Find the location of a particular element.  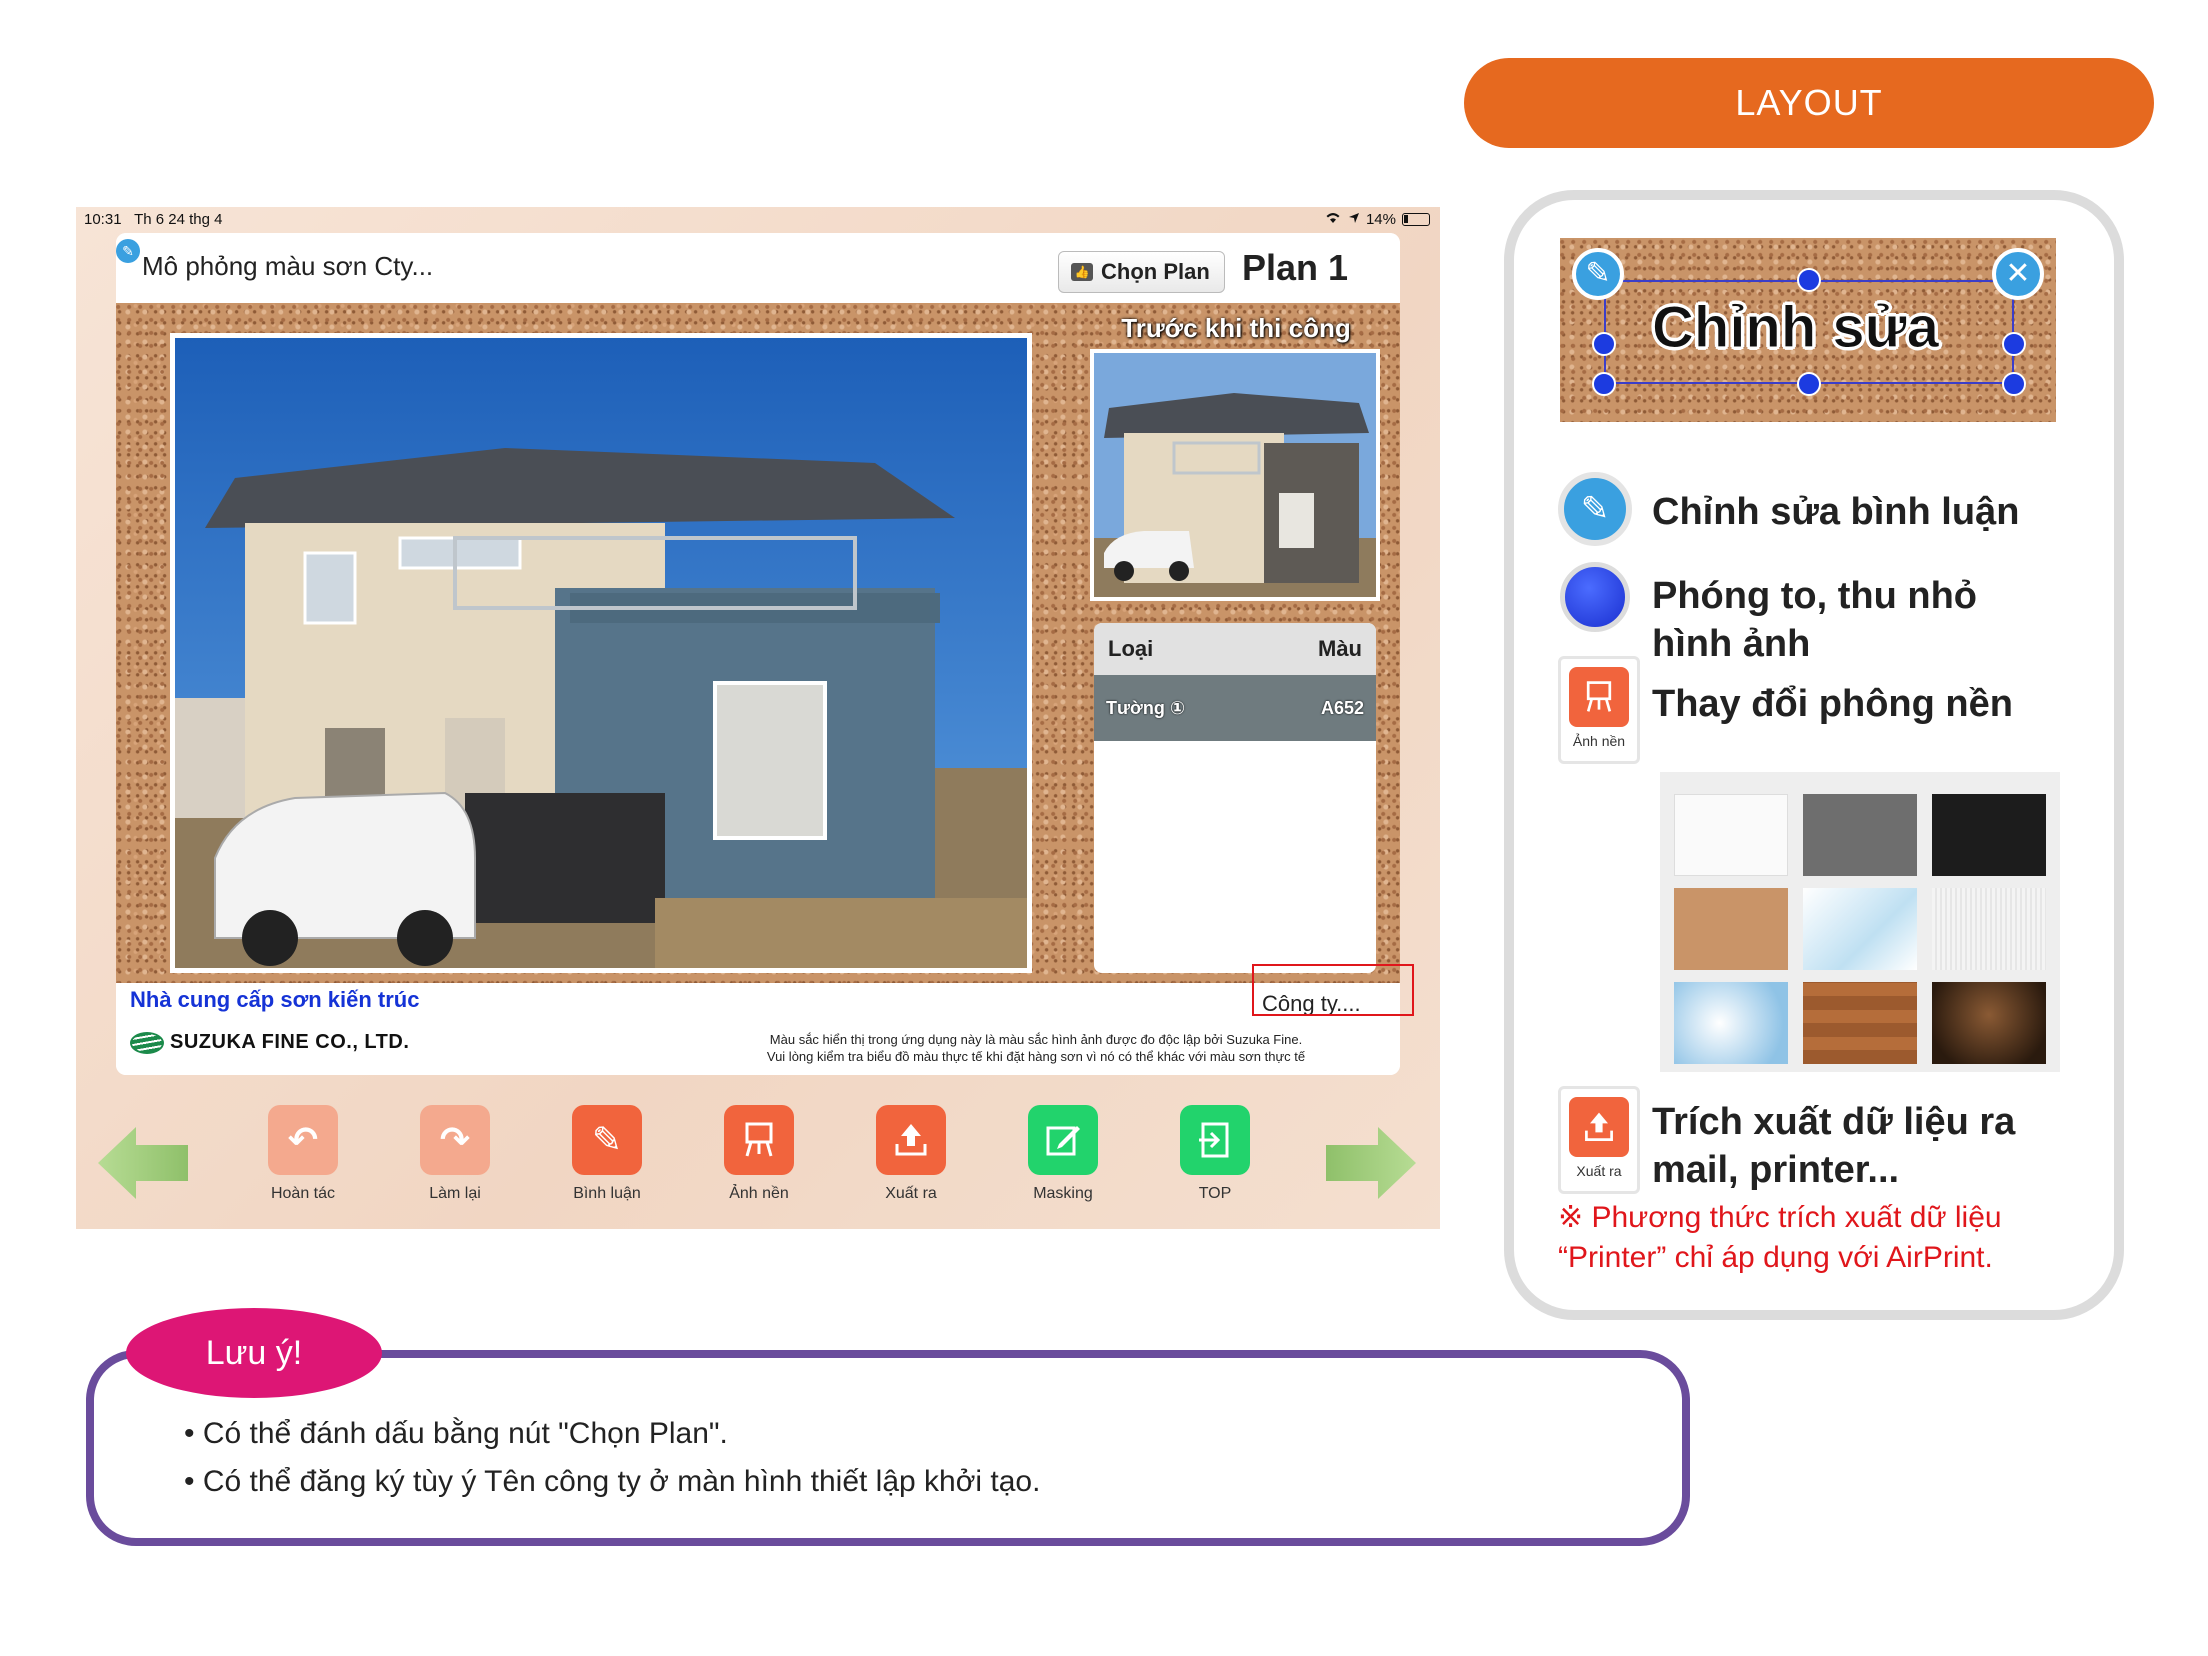

before-photo-thumbnail is located at coordinates (1235, 475).